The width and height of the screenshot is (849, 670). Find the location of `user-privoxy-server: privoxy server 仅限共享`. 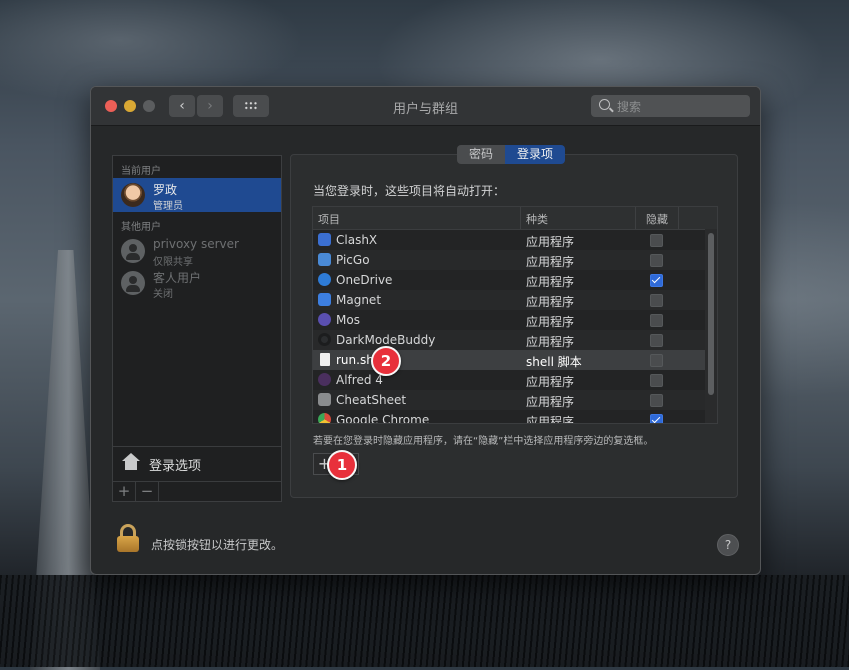

user-privoxy-server: privoxy server 仅限共享 is located at coordinates (197, 251).